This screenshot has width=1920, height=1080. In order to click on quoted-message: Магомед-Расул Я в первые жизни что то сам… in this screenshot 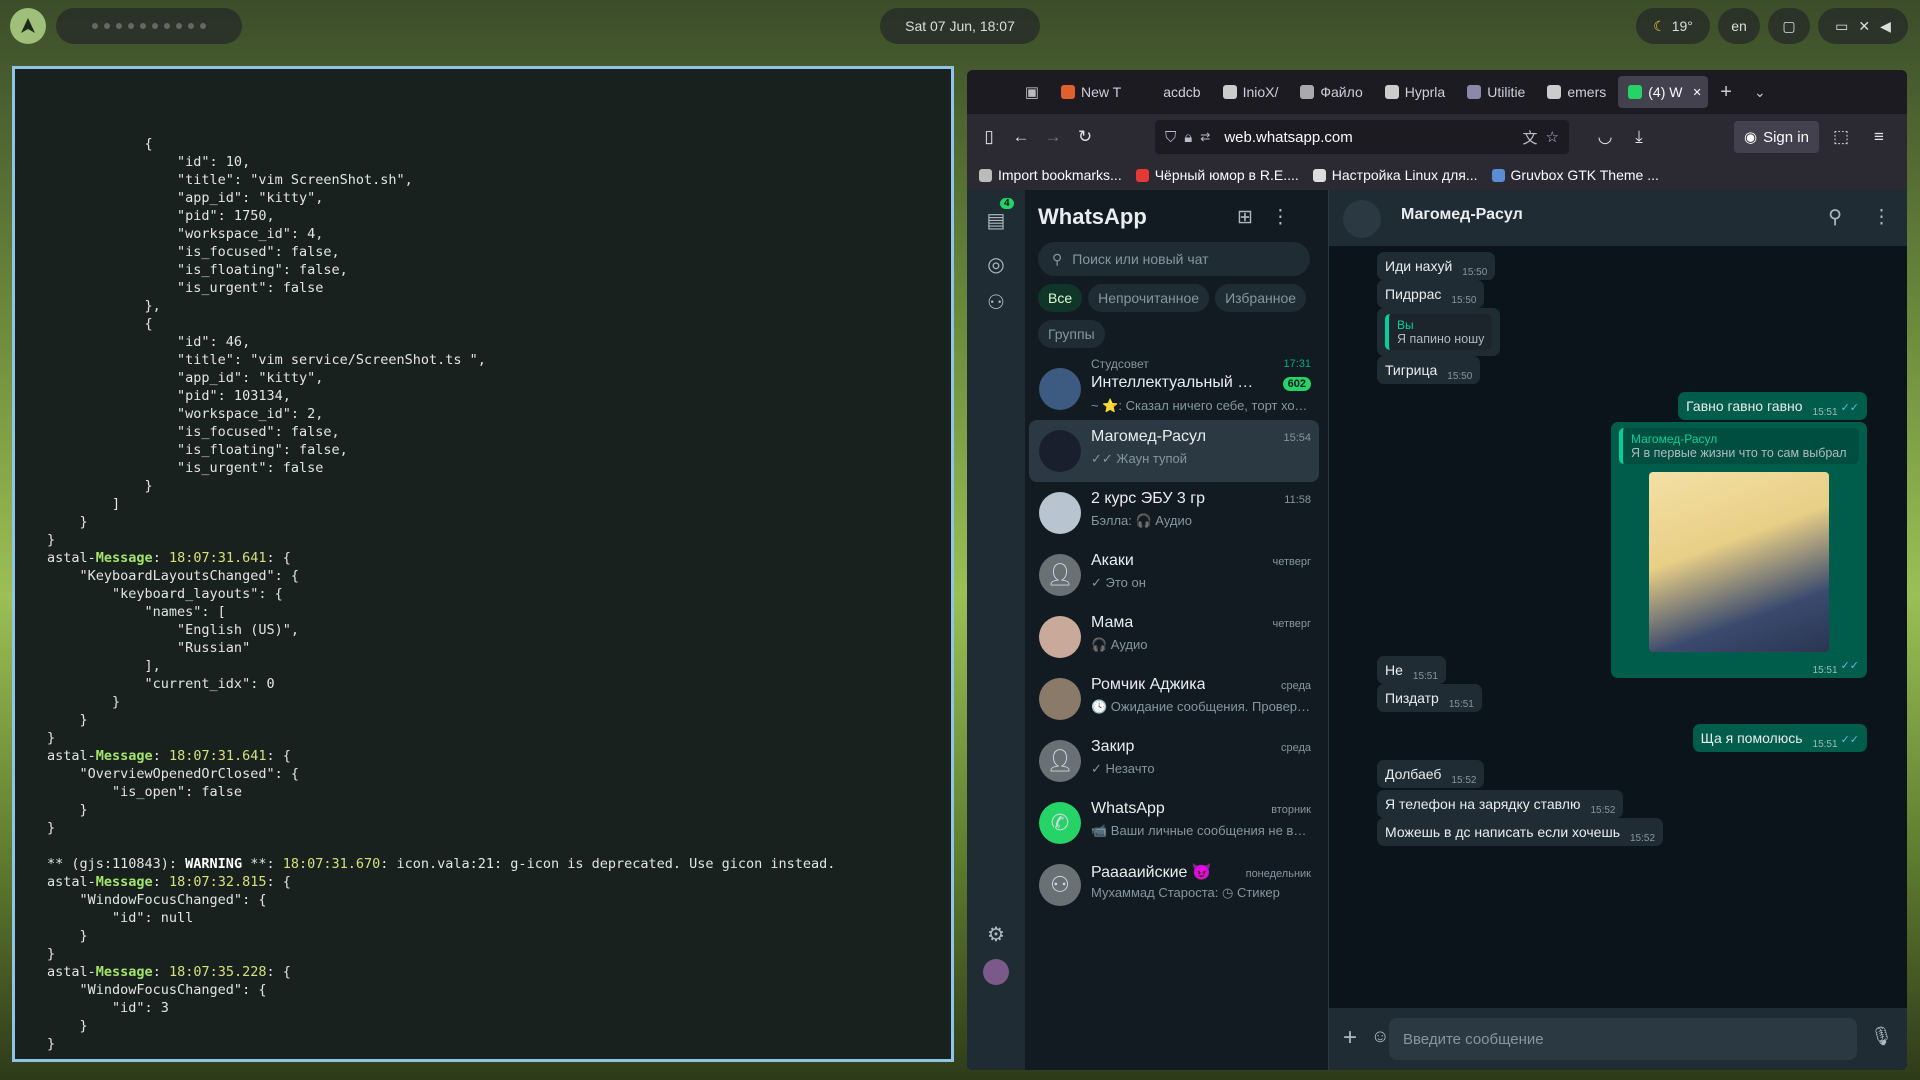, I will do `click(1739, 446)`.